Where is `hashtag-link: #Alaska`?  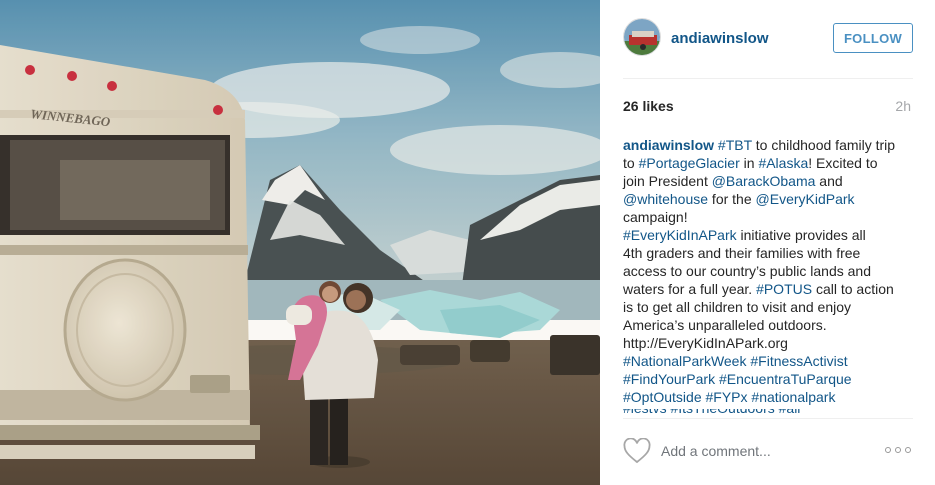 hashtag-link: #Alaska is located at coordinates (783, 163).